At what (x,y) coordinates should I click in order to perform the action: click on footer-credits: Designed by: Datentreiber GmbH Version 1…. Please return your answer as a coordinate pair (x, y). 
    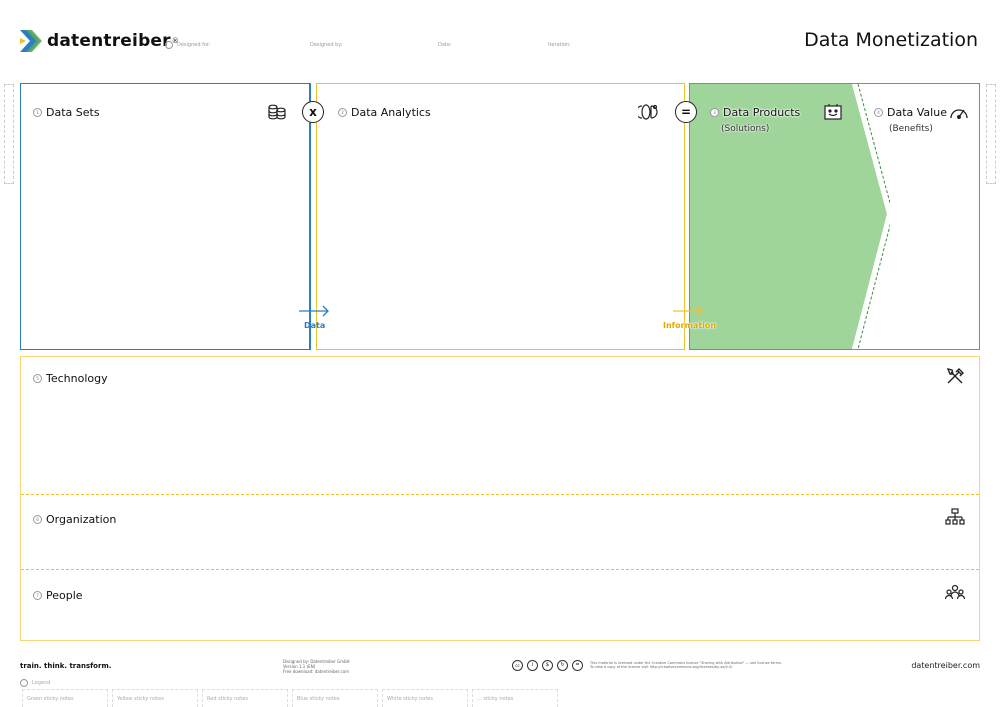
    Looking at the image, I should click on (316, 666).